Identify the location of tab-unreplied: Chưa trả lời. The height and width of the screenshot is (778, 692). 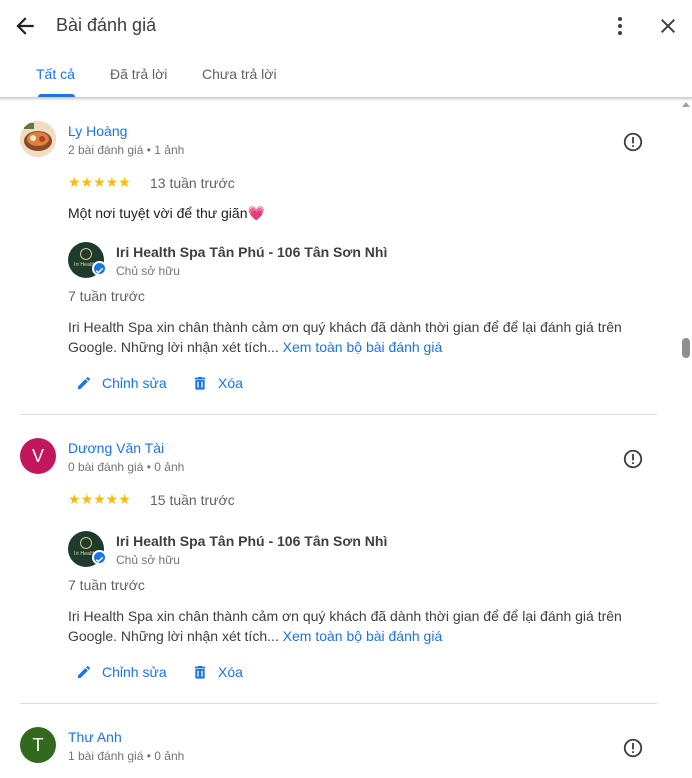
(239, 74).